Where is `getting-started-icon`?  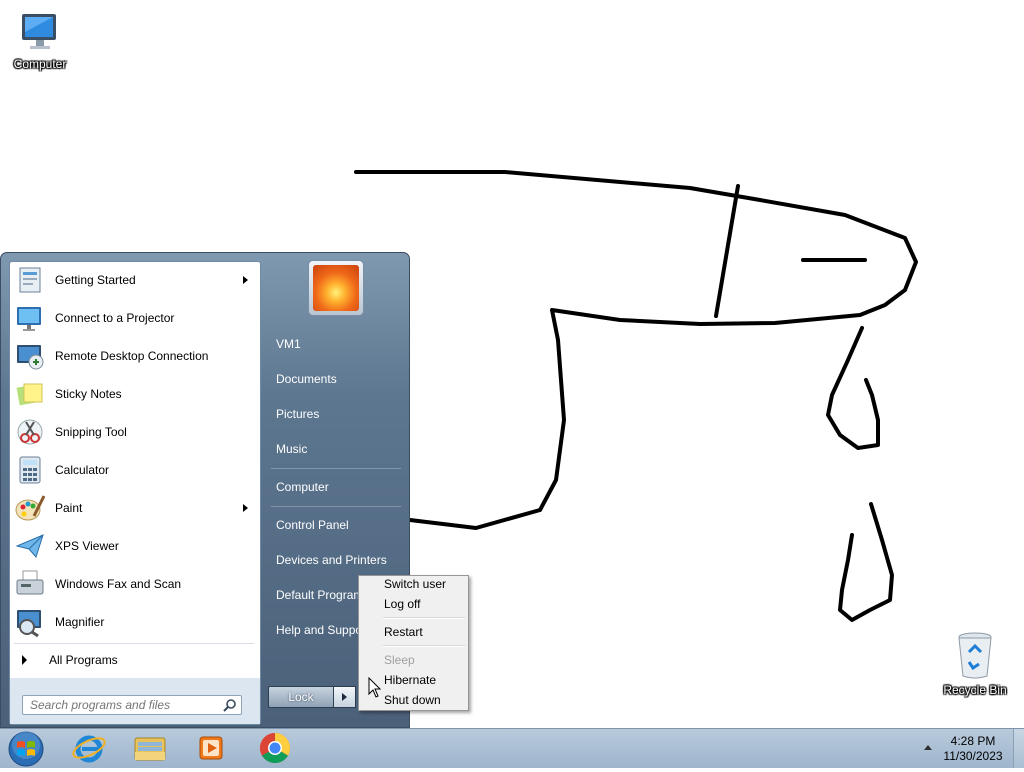 getting-started-icon is located at coordinates (30, 280).